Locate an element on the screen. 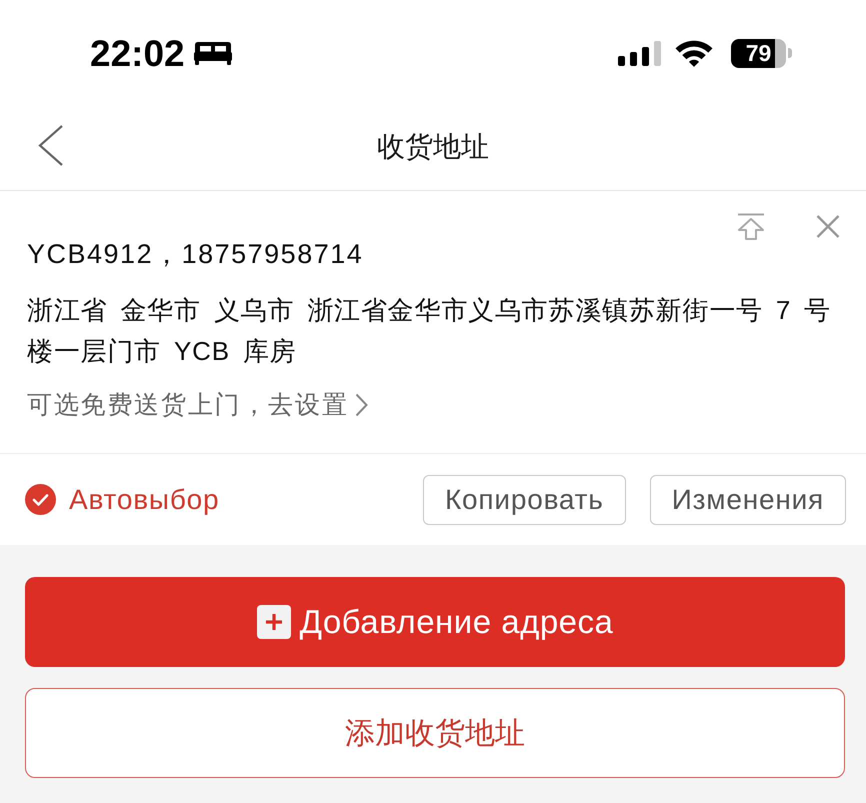 The width and height of the screenshot is (866, 803). add-shipping-address-button: 添加收货地址 is located at coordinates (435, 733).